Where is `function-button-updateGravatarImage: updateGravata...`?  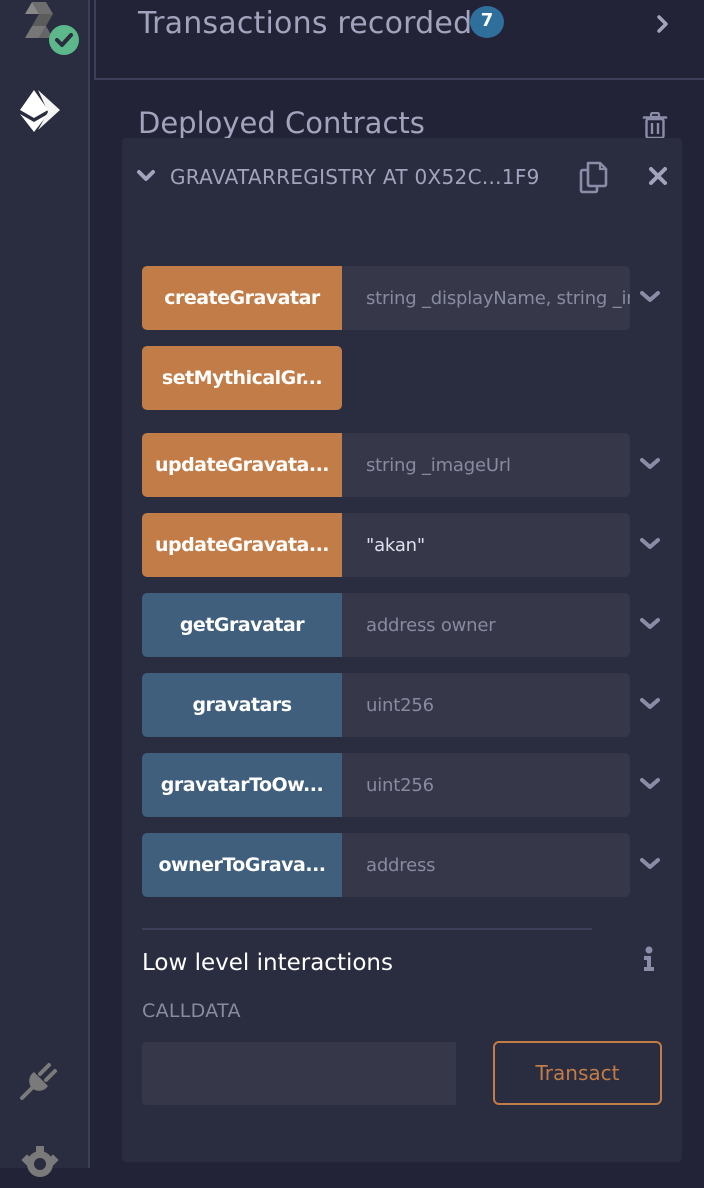
function-button-updateGravatarImage: updateGravata... is located at coordinates (242, 465).